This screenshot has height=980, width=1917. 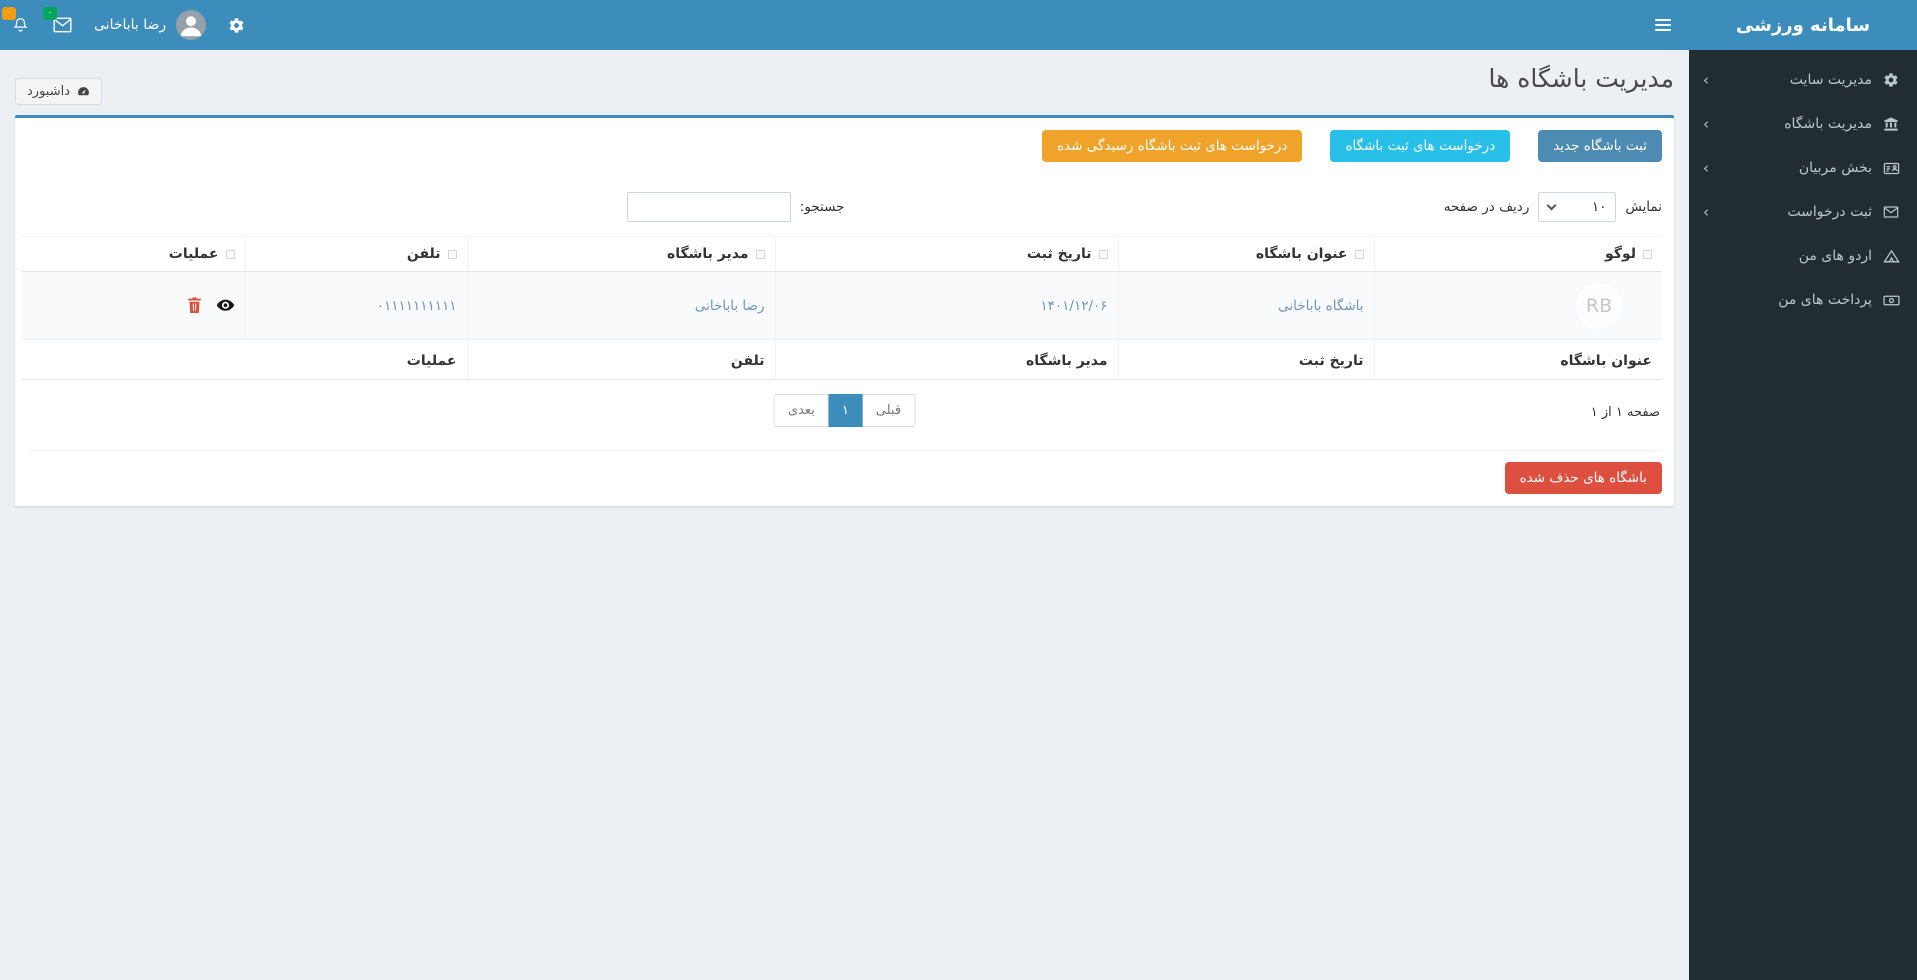 I want to click on column-header-register-date: تاریخ ثبت, so click(x=946, y=254).